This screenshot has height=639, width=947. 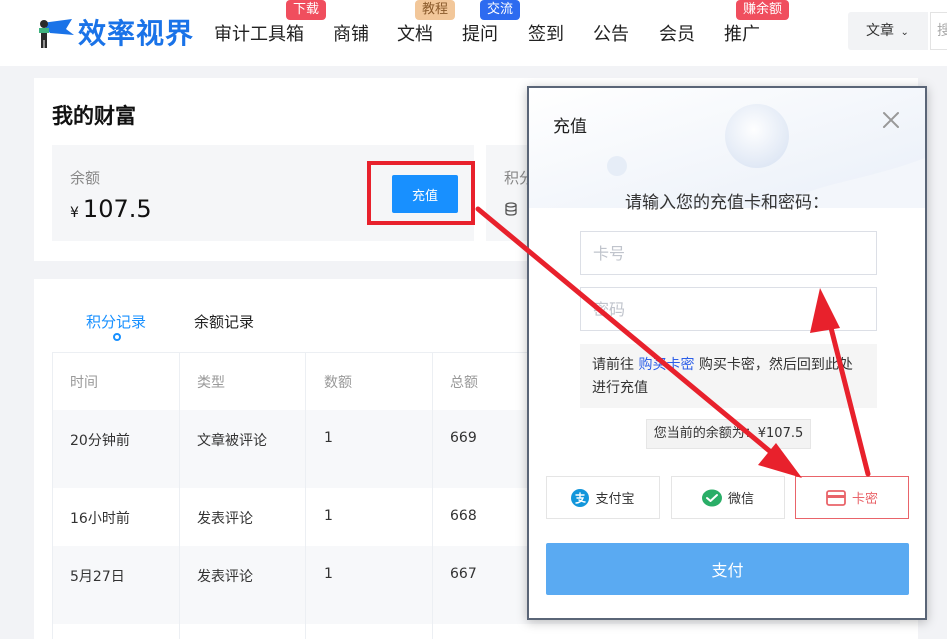 I want to click on nav-item-membership: 会员, so click(x=677, y=33).